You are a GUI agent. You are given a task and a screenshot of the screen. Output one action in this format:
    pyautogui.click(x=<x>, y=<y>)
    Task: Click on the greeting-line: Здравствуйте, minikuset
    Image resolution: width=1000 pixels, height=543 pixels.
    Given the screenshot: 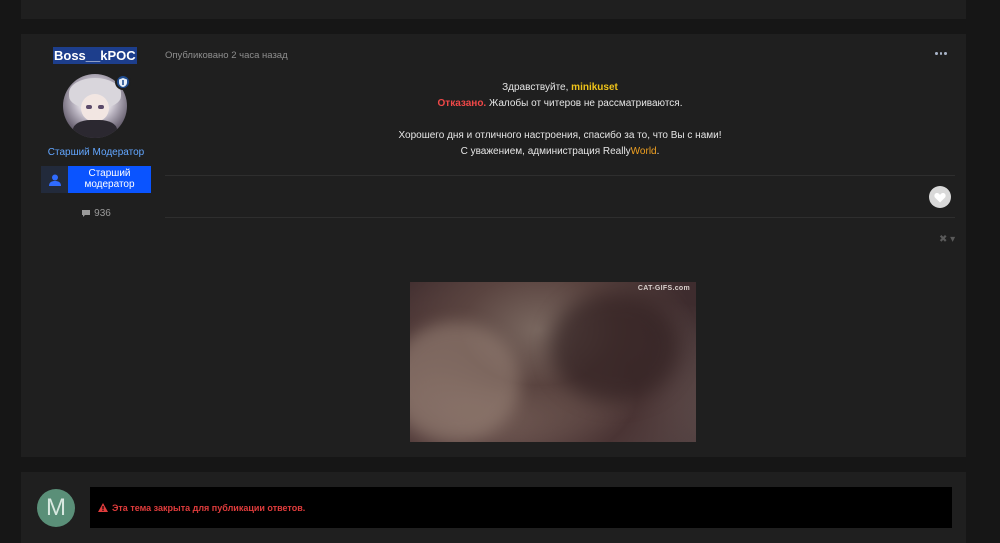 What is the action you would take?
    pyautogui.click(x=560, y=88)
    